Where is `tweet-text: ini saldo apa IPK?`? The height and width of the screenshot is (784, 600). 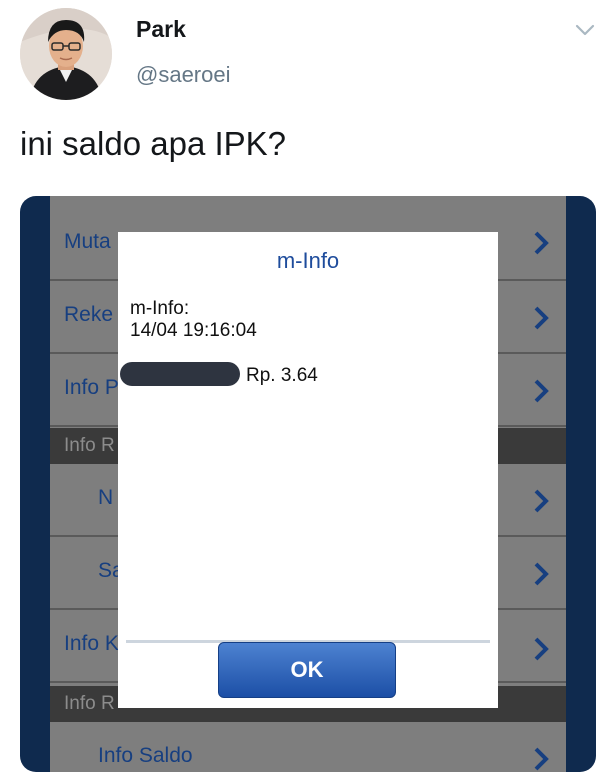
tweet-text: ini saldo apa IPK? is located at coordinates (153, 143).